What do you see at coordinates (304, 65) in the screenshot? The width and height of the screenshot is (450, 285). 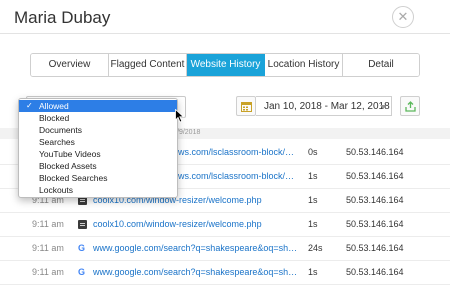 I see `tab-location-history: Location History` at bounding box center [304, 65].